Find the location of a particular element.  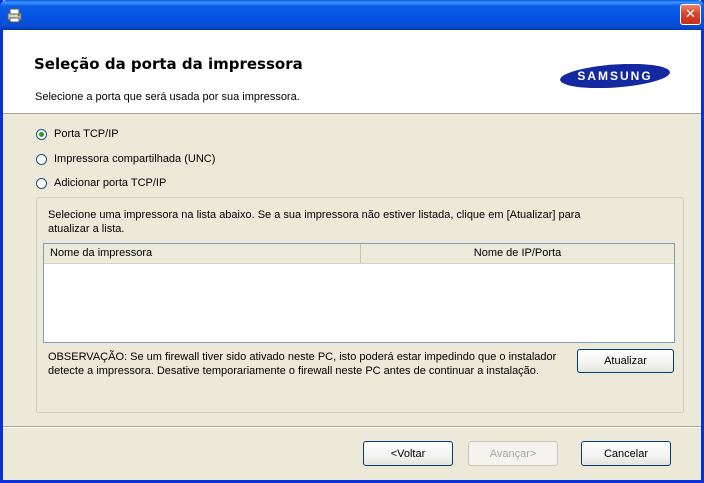

samsung-logo: SAMSUNG is located at coordinates (615, 76).